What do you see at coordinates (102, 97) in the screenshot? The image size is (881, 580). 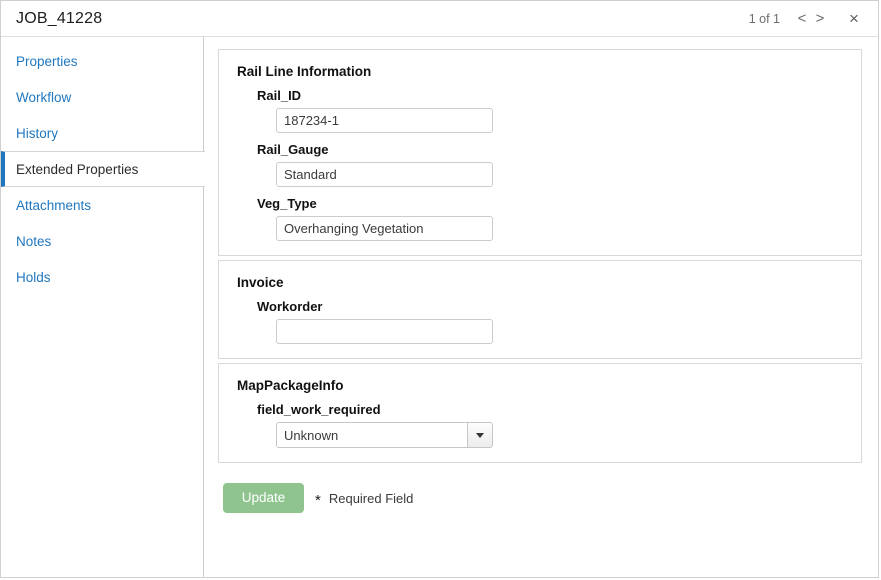 I see `sidebar-item-workflow: Workflow` at bounding box center [102, 97].